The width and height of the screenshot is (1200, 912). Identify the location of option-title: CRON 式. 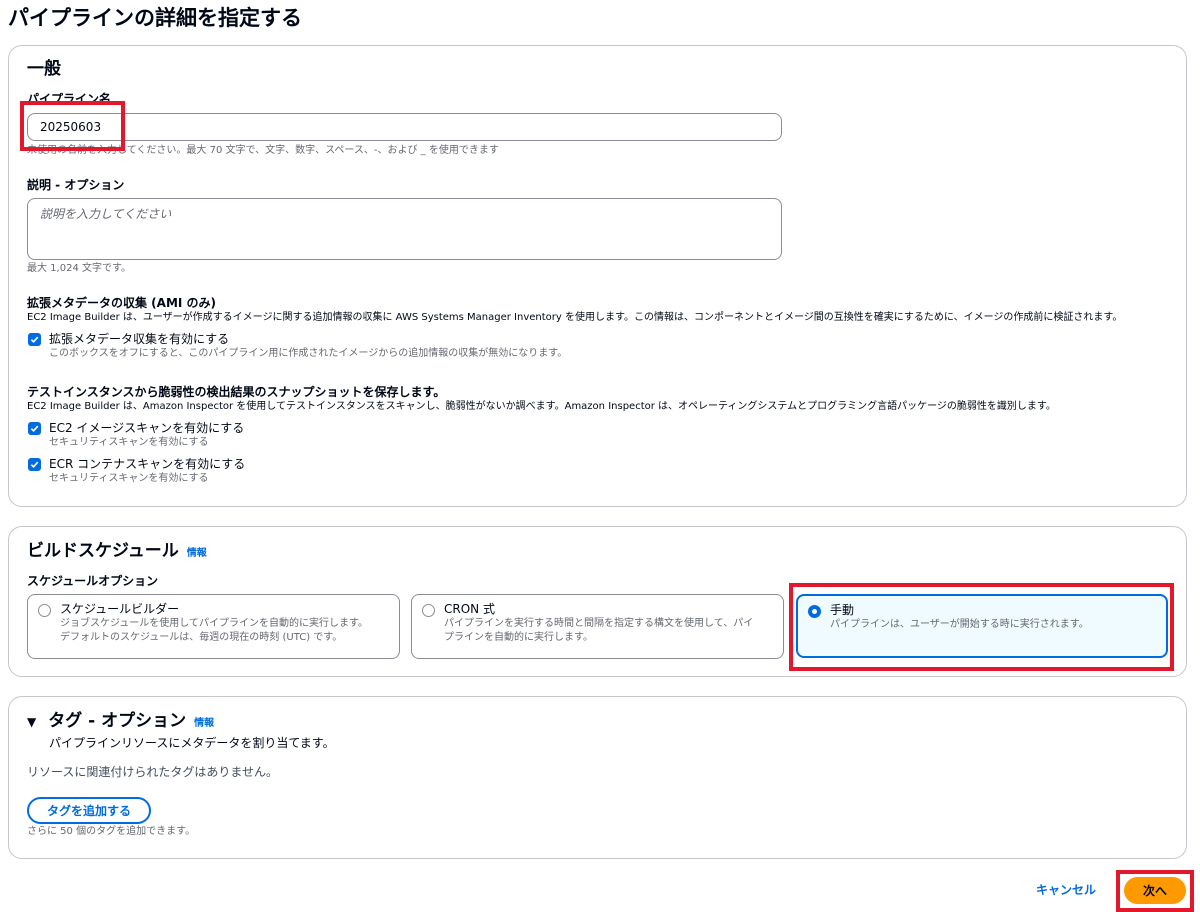
(469, 609).